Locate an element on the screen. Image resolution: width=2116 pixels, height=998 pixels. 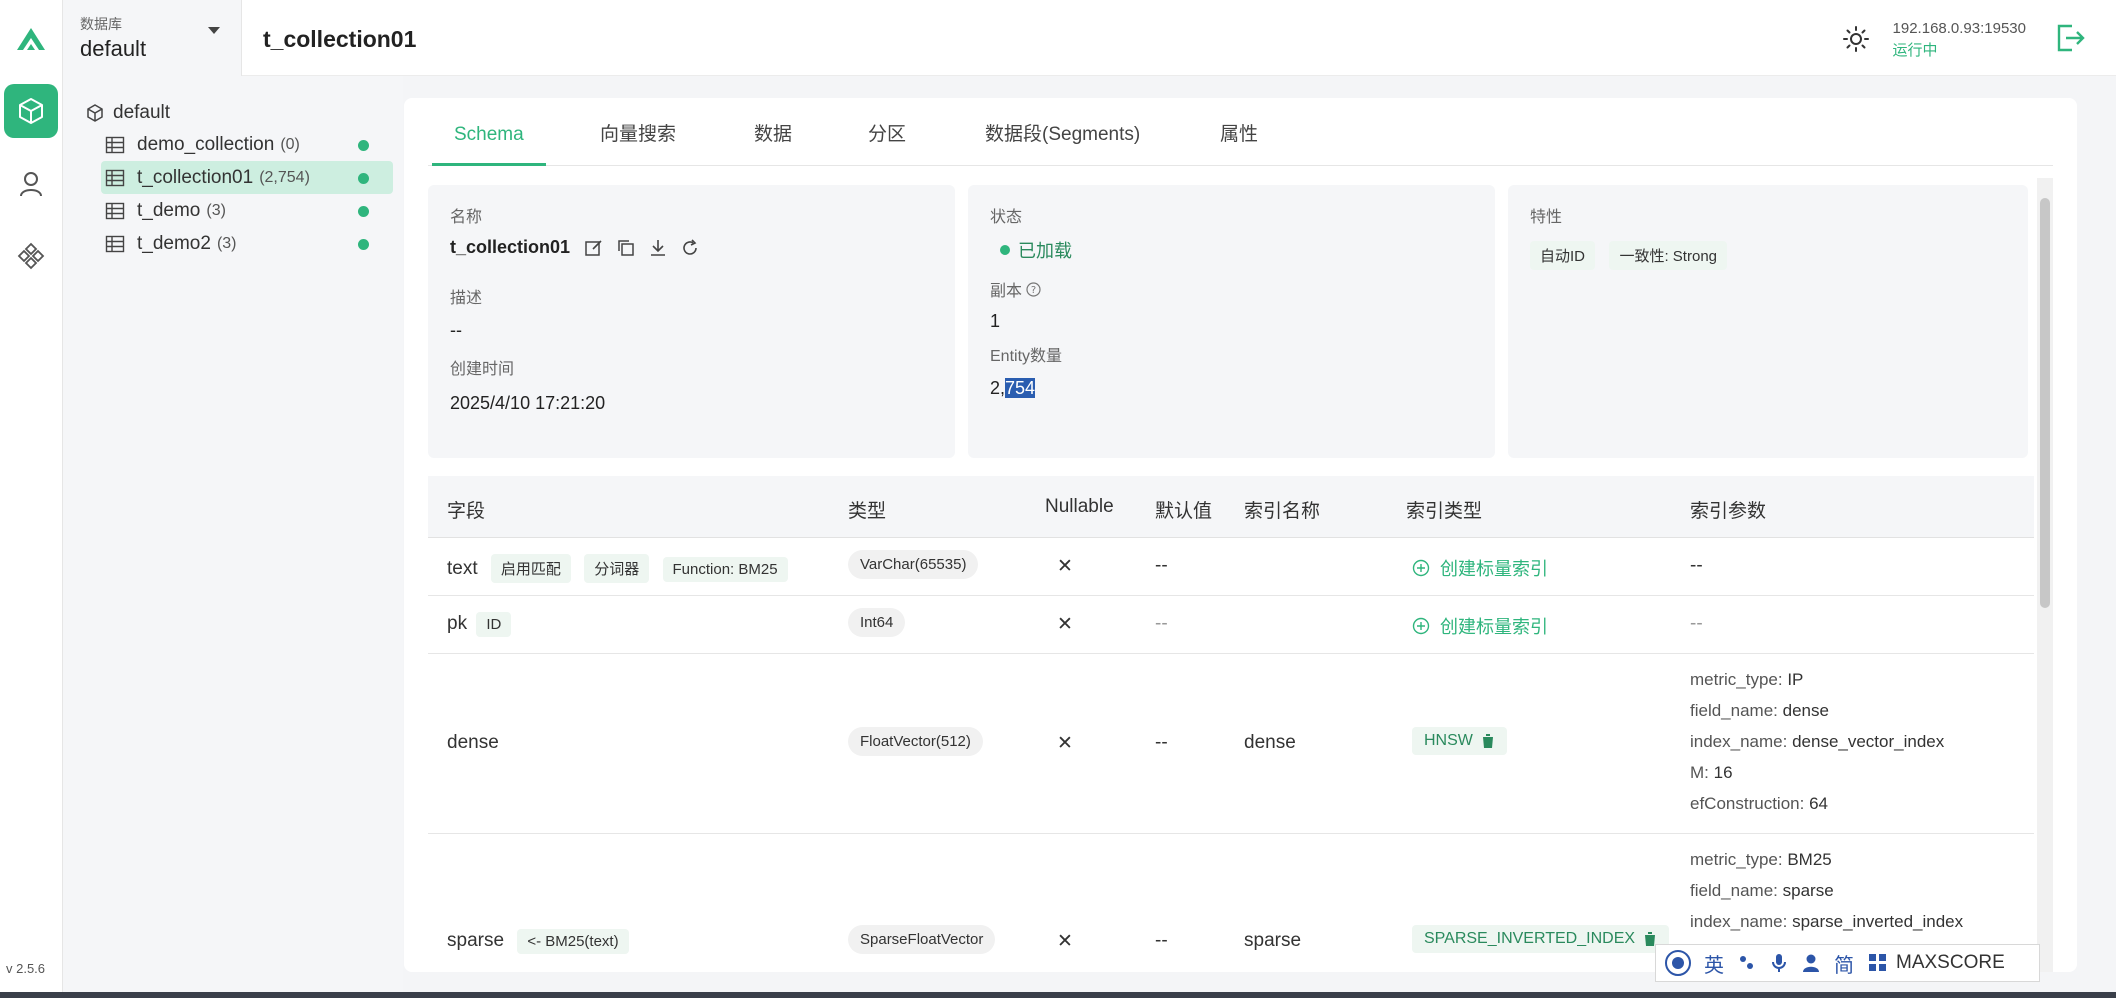
tree-item-t-collection01: t_collection01 (2,754) is located at coordinates (247, 177).